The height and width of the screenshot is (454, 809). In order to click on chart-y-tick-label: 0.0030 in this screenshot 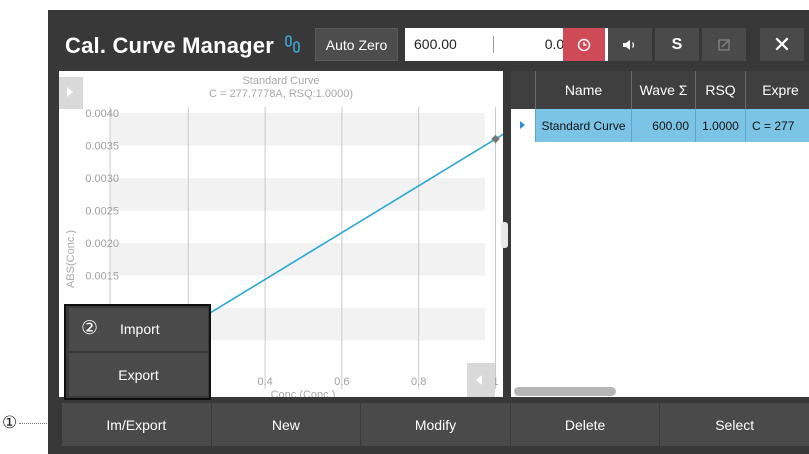, I will do `click(102, 179)`.